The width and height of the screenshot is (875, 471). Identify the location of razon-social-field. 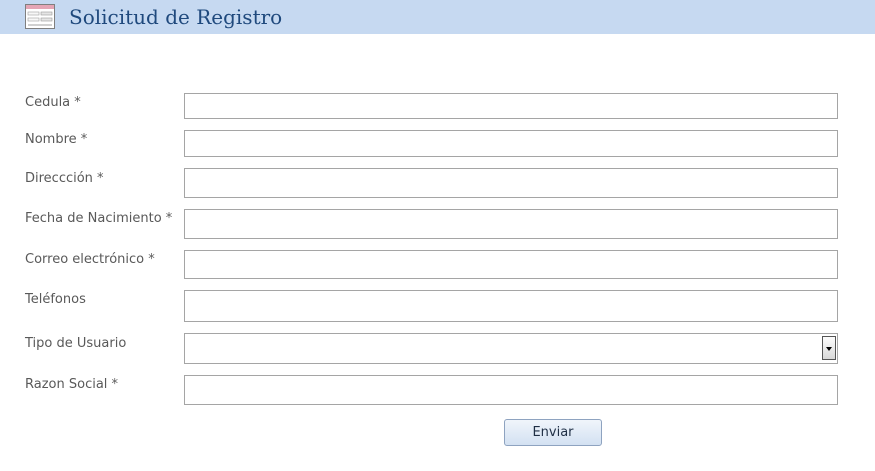
(511, 390).